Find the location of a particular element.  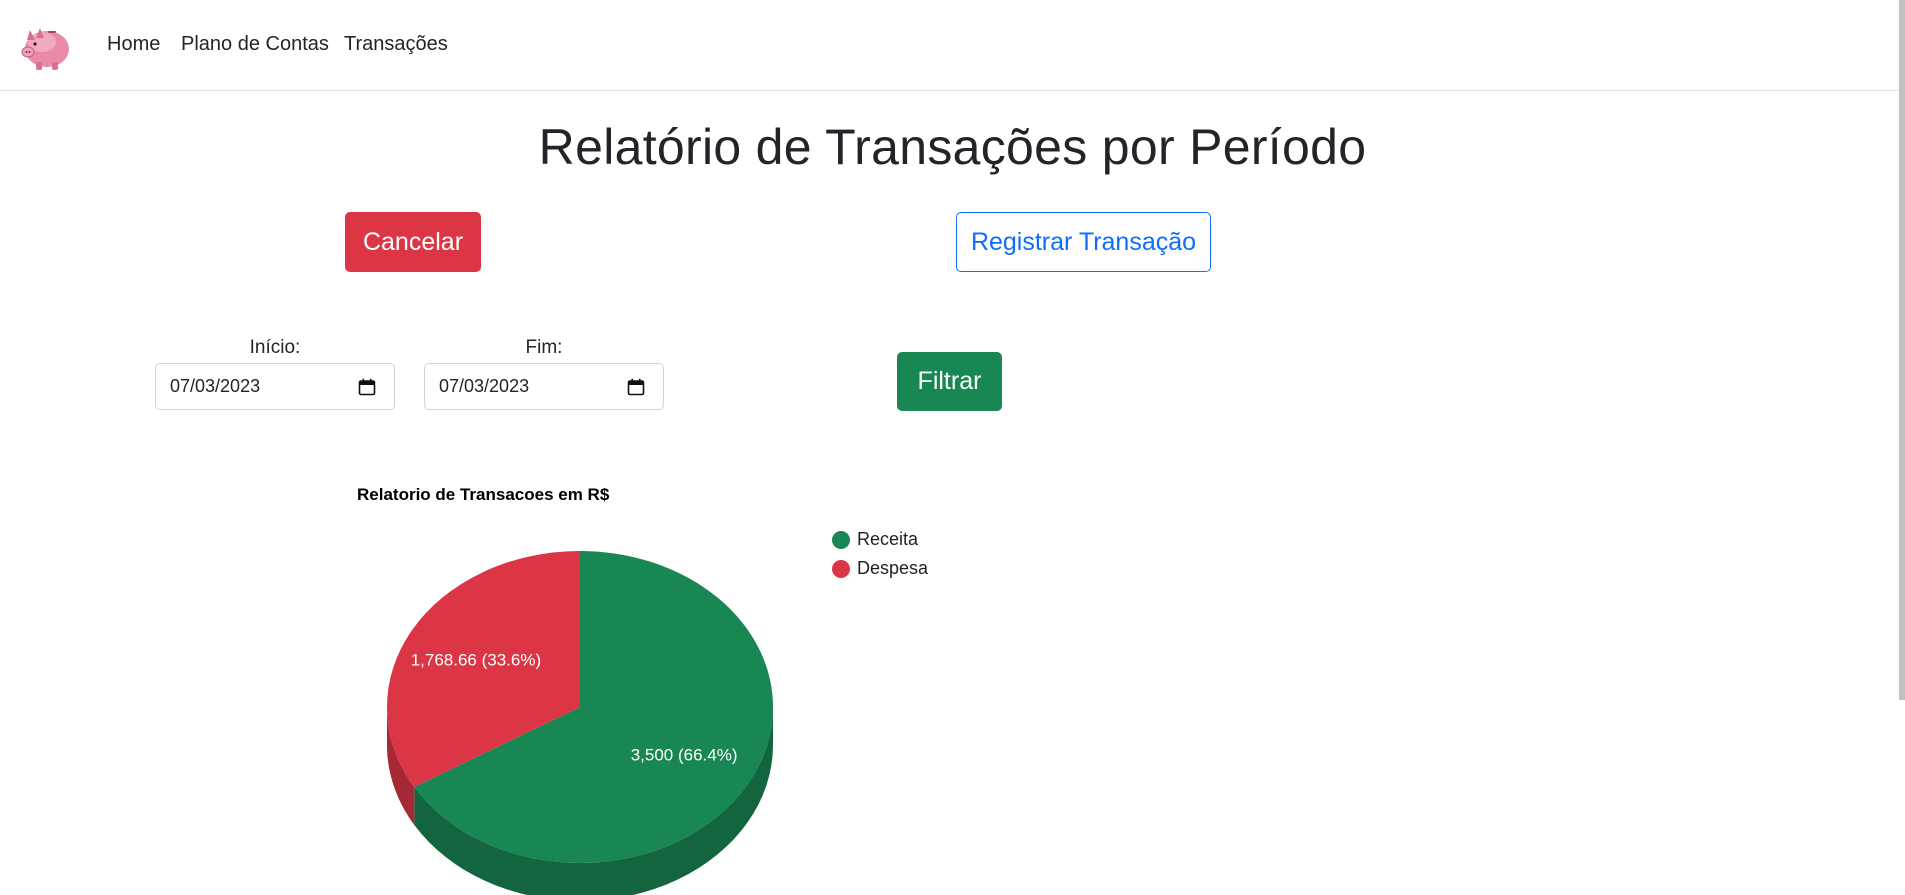

start-date-value: 07/03/2023 is located at coordinates (215, 386).